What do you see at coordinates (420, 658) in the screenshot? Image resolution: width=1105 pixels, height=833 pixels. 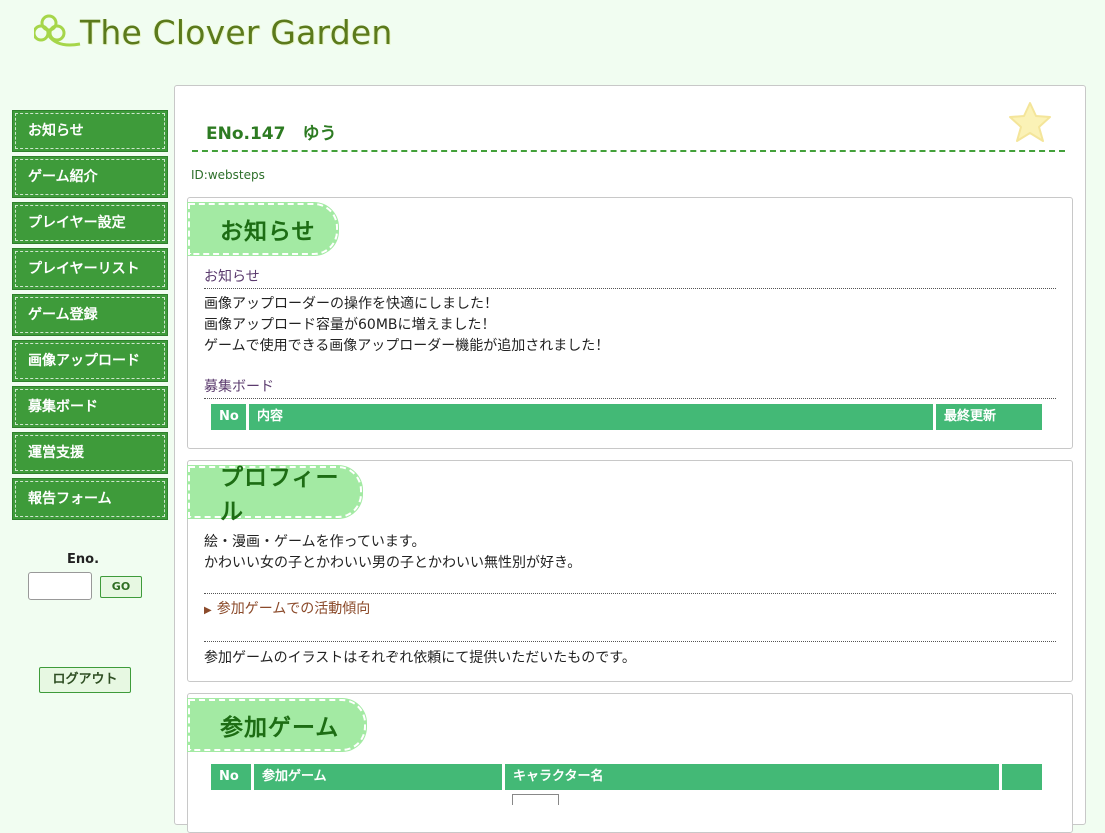 I see `profile-footer: 参加ゲームのイラストはそれぞれ依頼にて提供いただいたものです。` at bounding box center [420, 658].